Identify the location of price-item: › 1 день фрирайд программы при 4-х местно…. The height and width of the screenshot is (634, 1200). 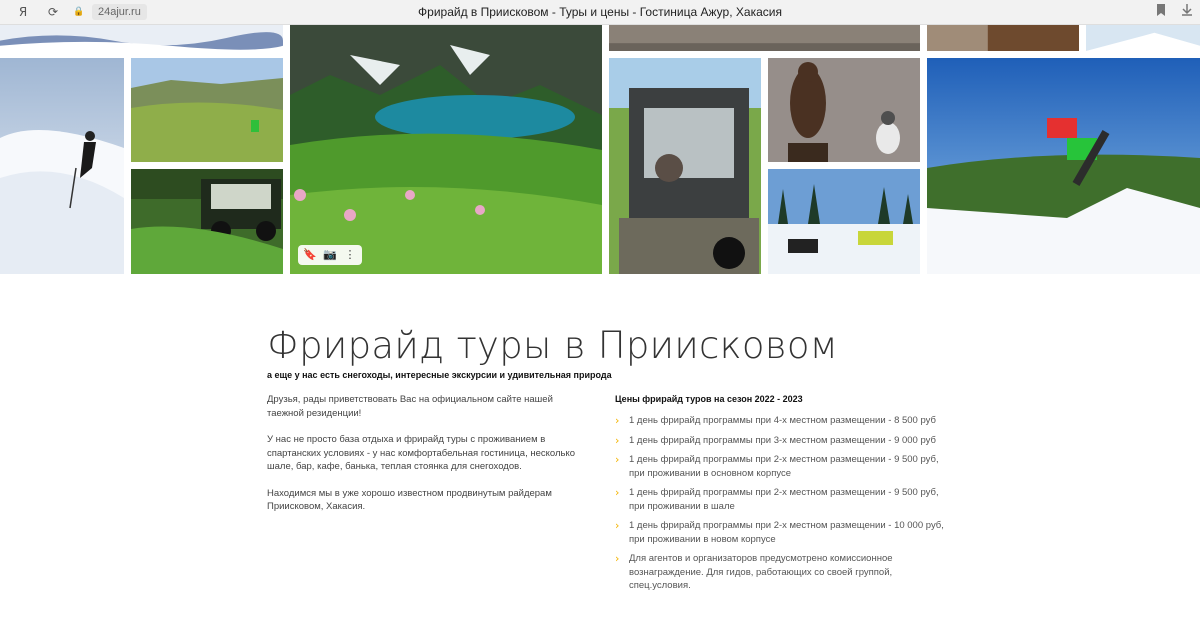
(780, 421).